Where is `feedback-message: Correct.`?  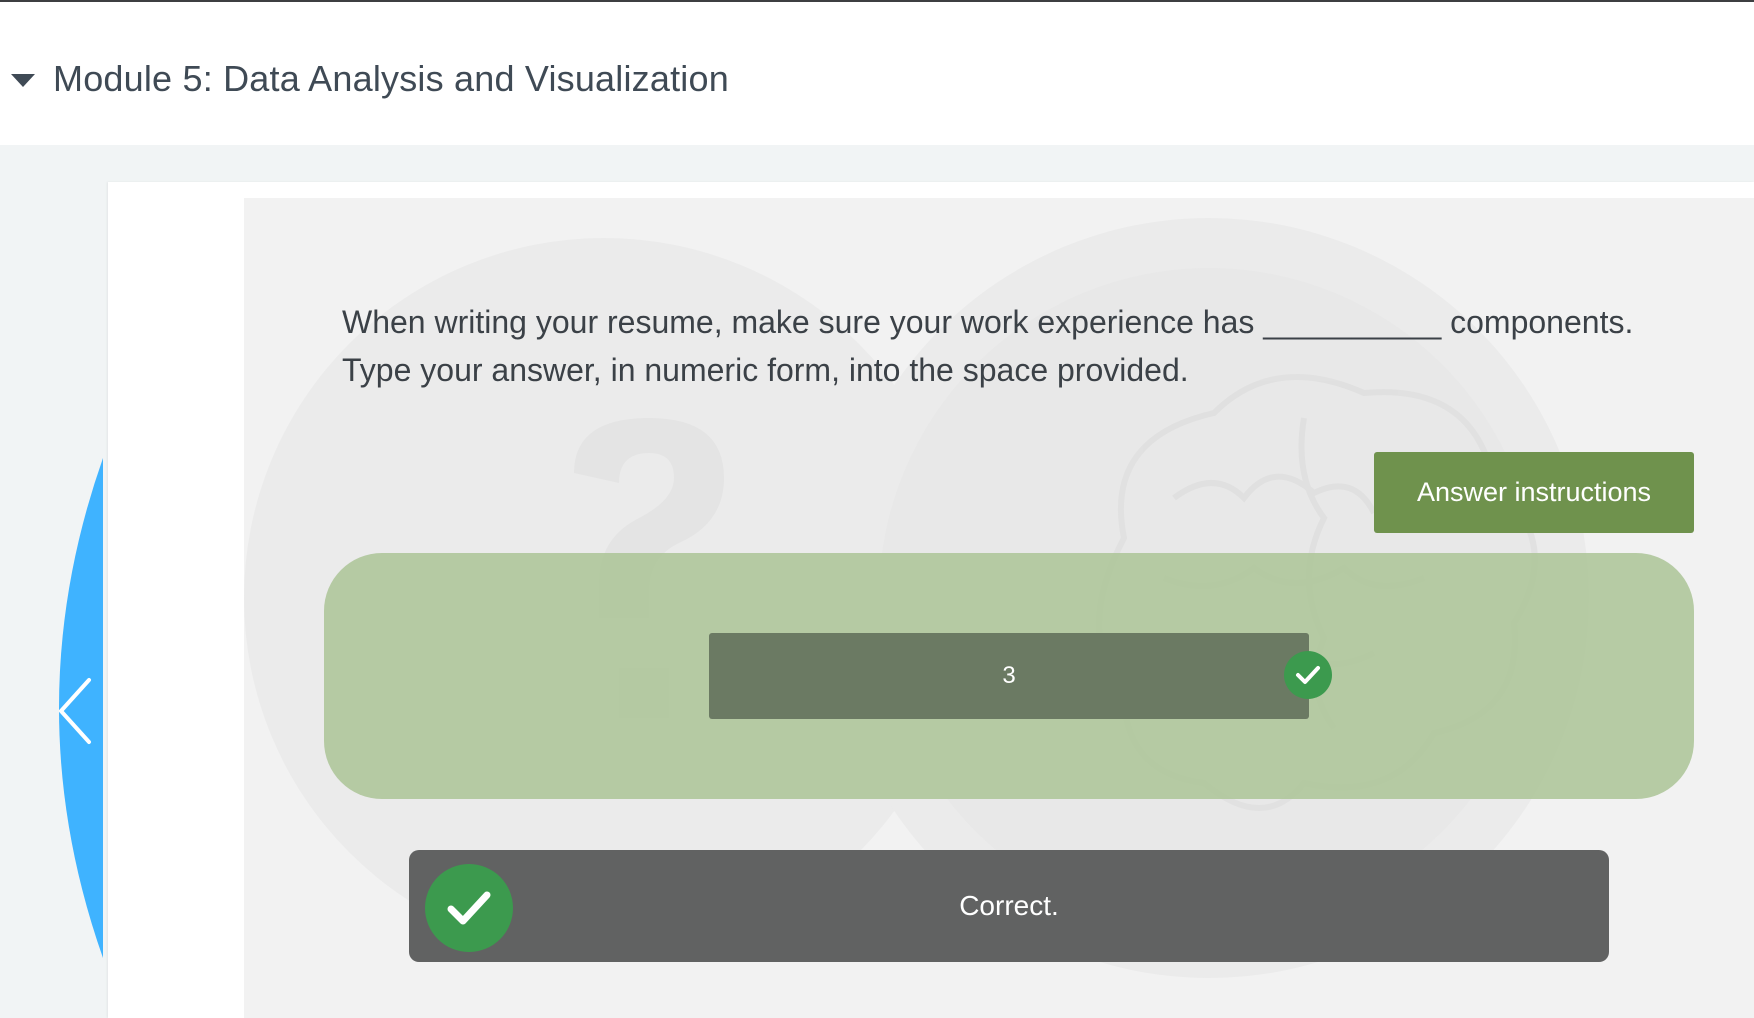
feedback-message: Correct. is located at coordinates (1009, 905).